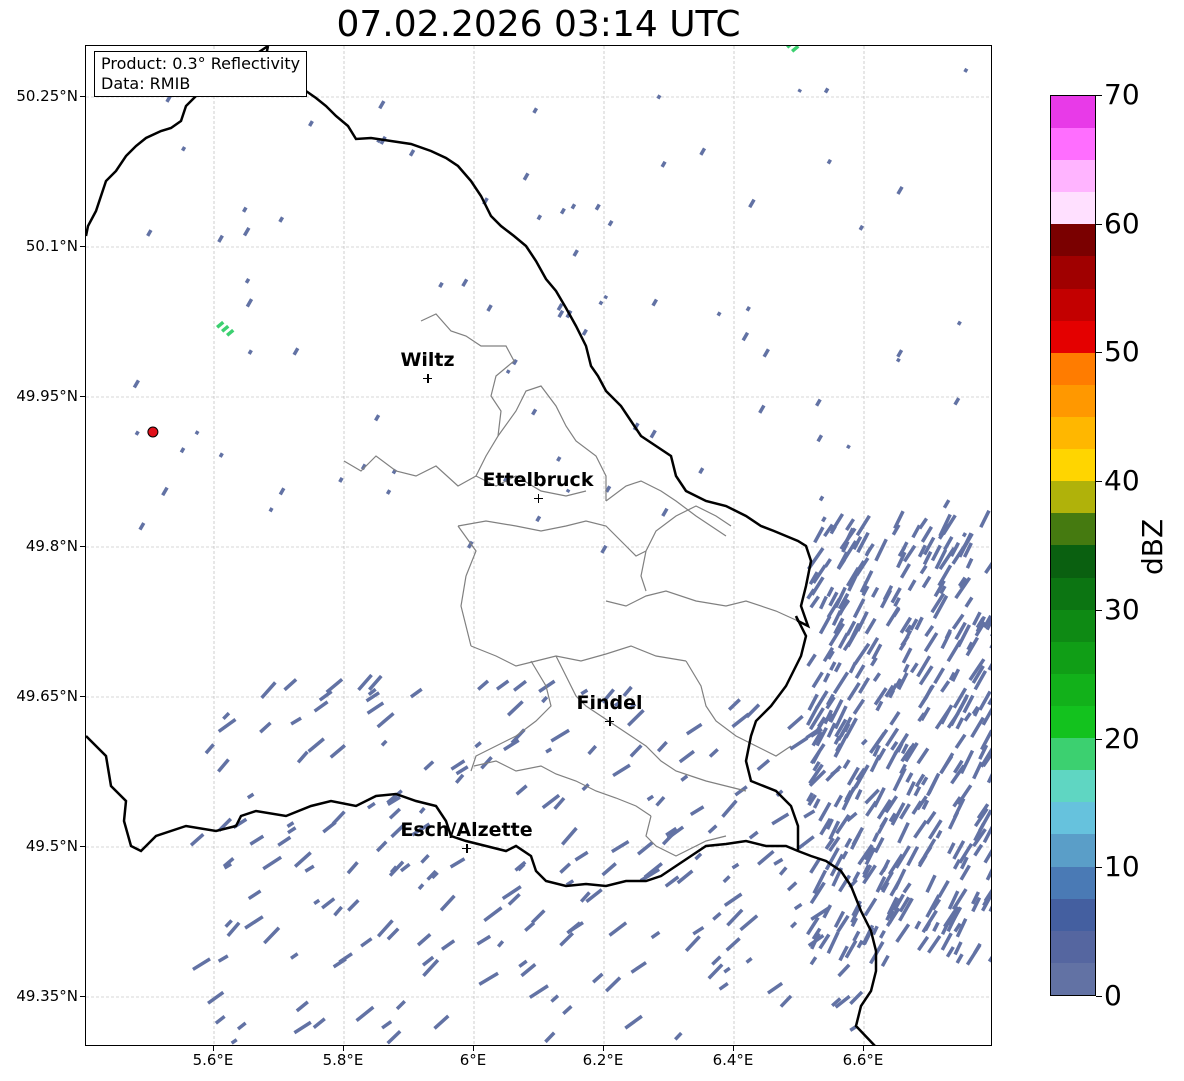  What do you see at coordinates (1122, 738) in the screenshot?
I see `colorbar-tick-label: 20` at bounding box center [1122, 738].